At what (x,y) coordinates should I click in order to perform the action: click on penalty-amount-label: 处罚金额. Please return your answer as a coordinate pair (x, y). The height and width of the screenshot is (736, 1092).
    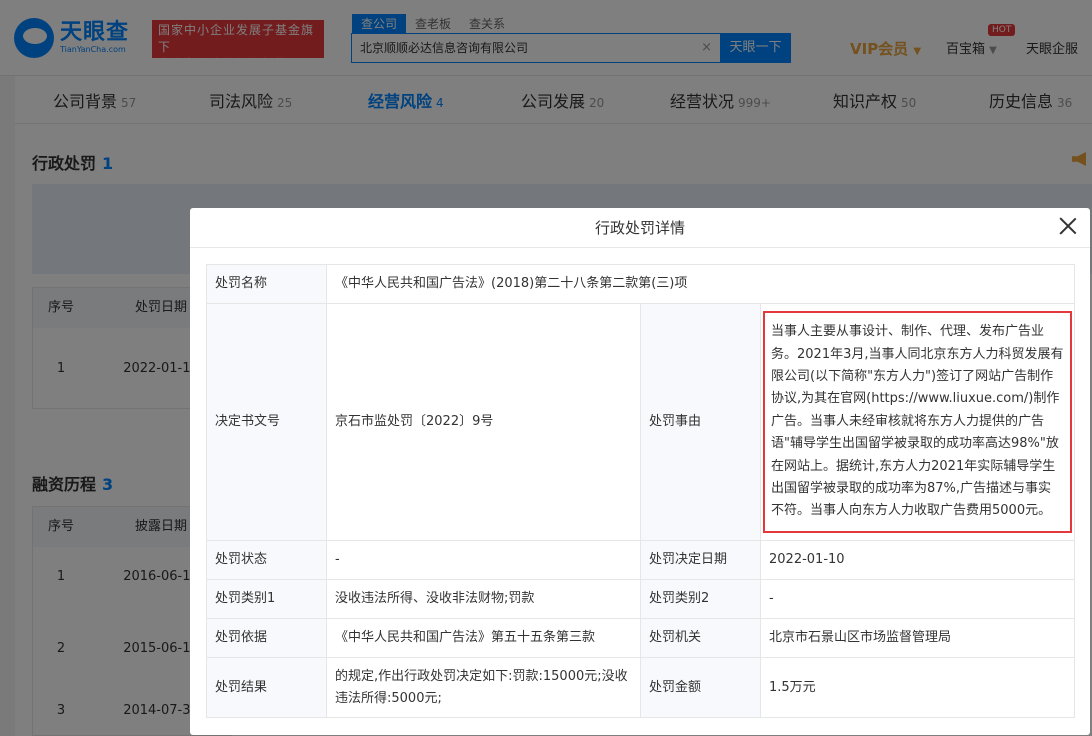
    Looking at the image, I should click on (700, 687).